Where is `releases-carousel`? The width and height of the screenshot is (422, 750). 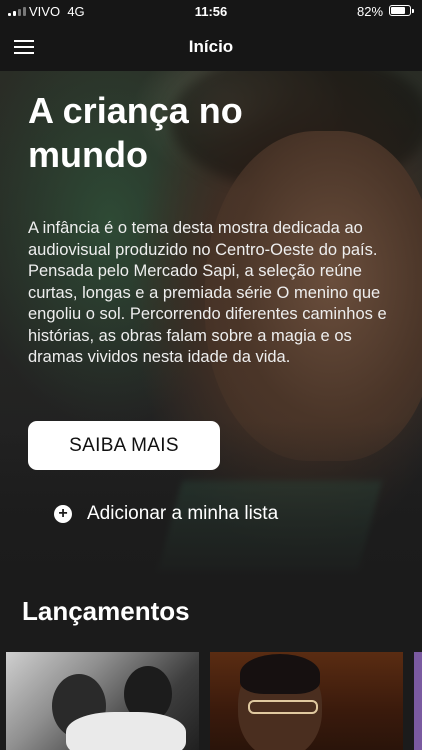
releases-carousel is located at coordinates (214, 701).